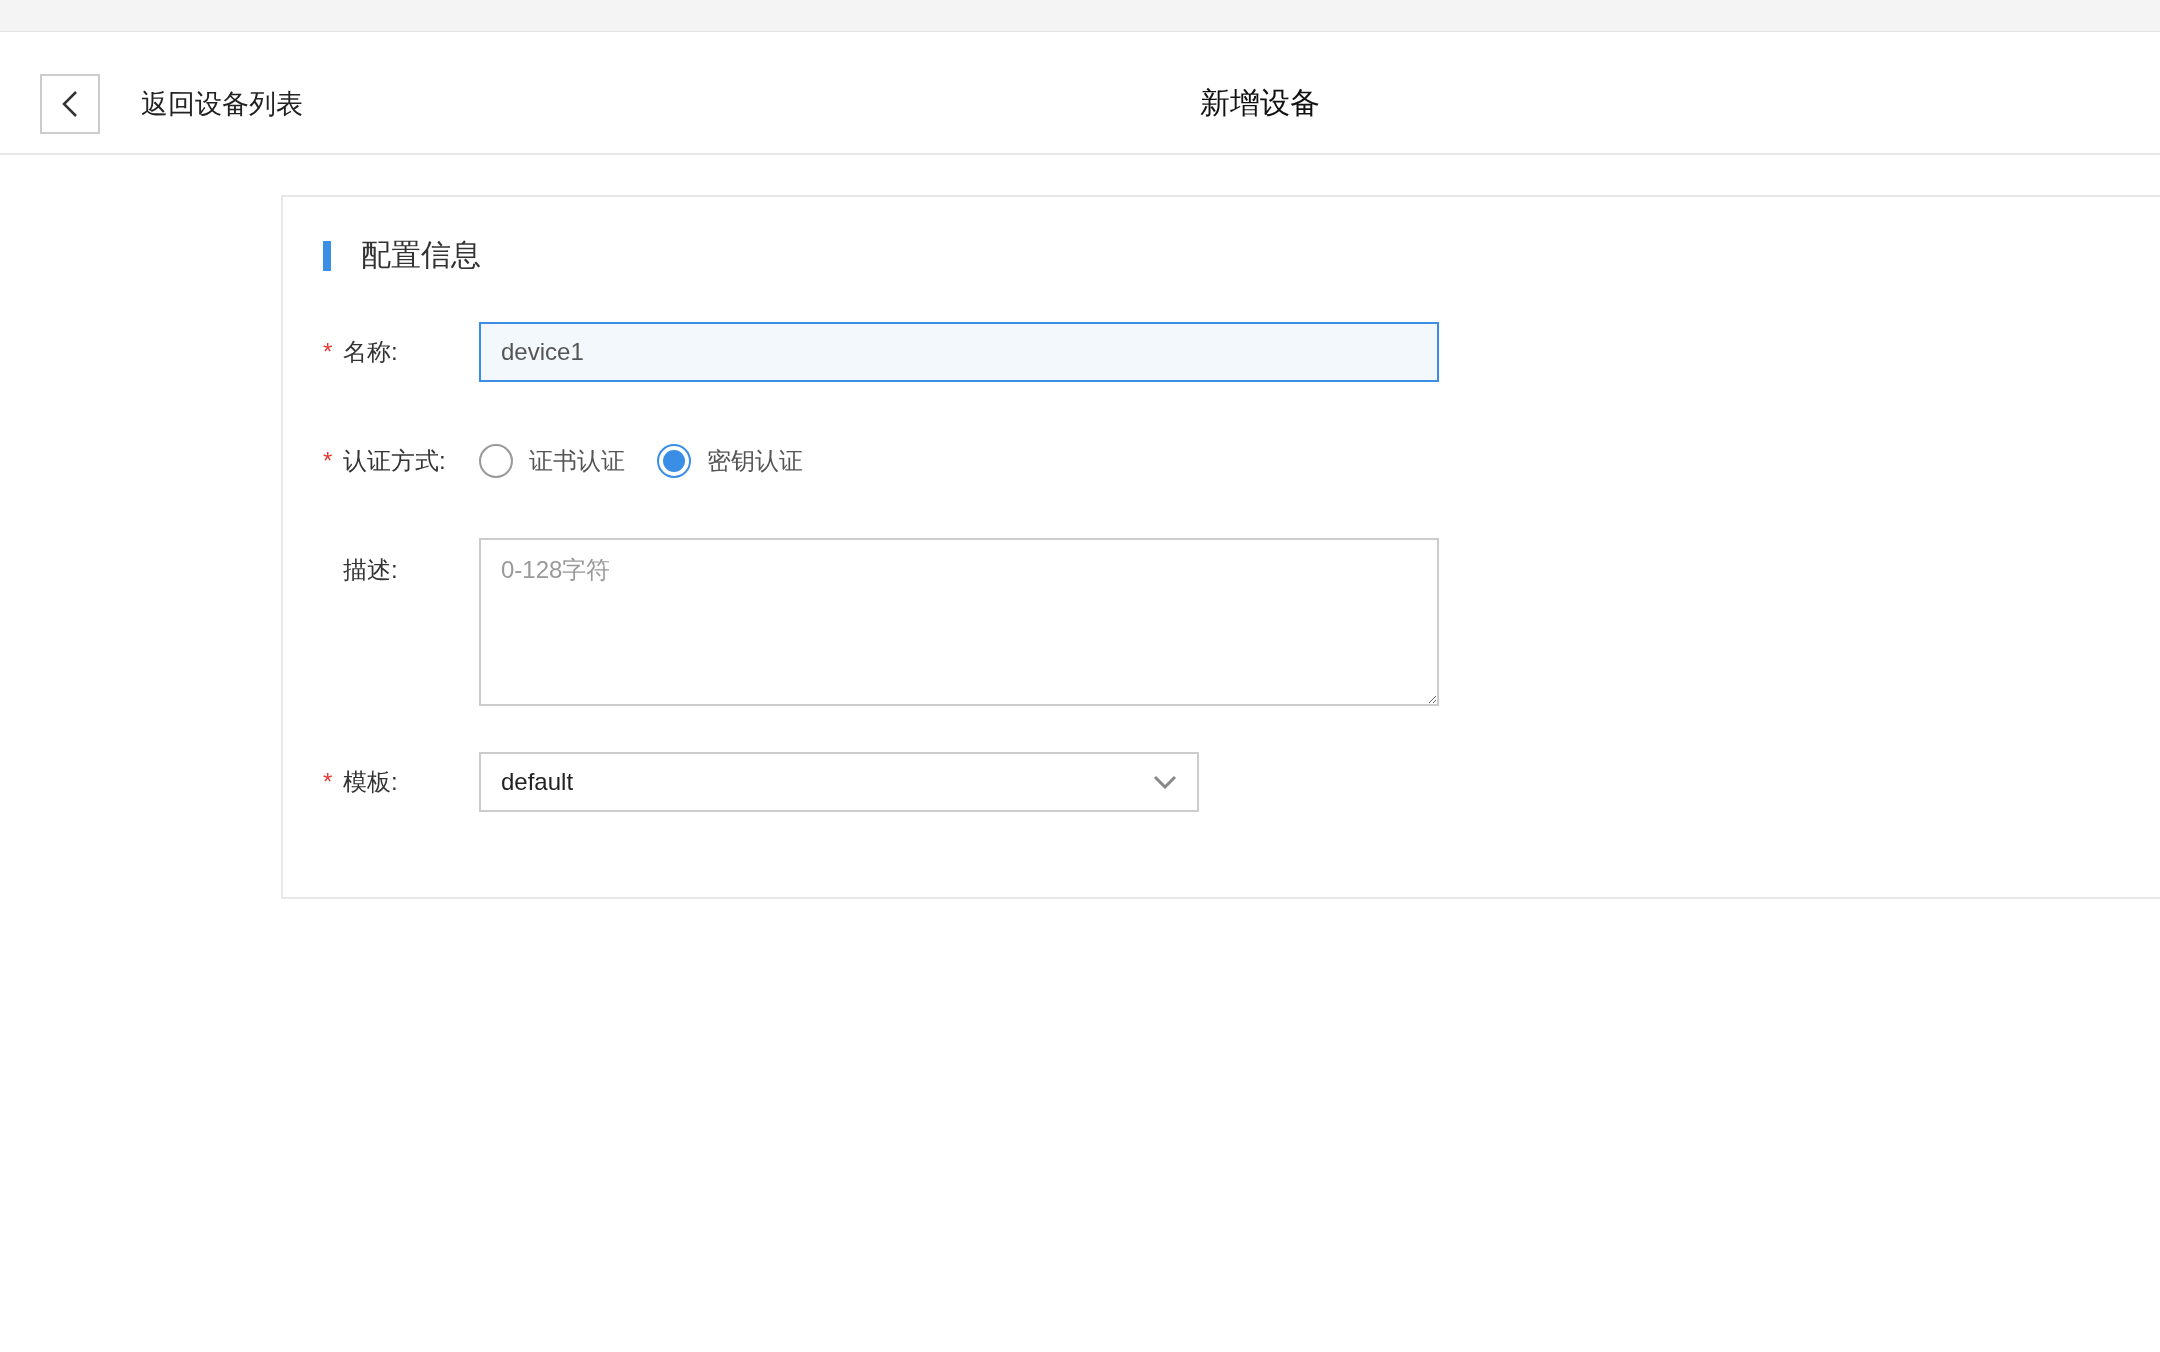 This screenshot has height=1352, width=2160. What do you see at coordinates (959, 352) in the screenshot?
I see `name-input: device1` at bounding box center [959, 352].